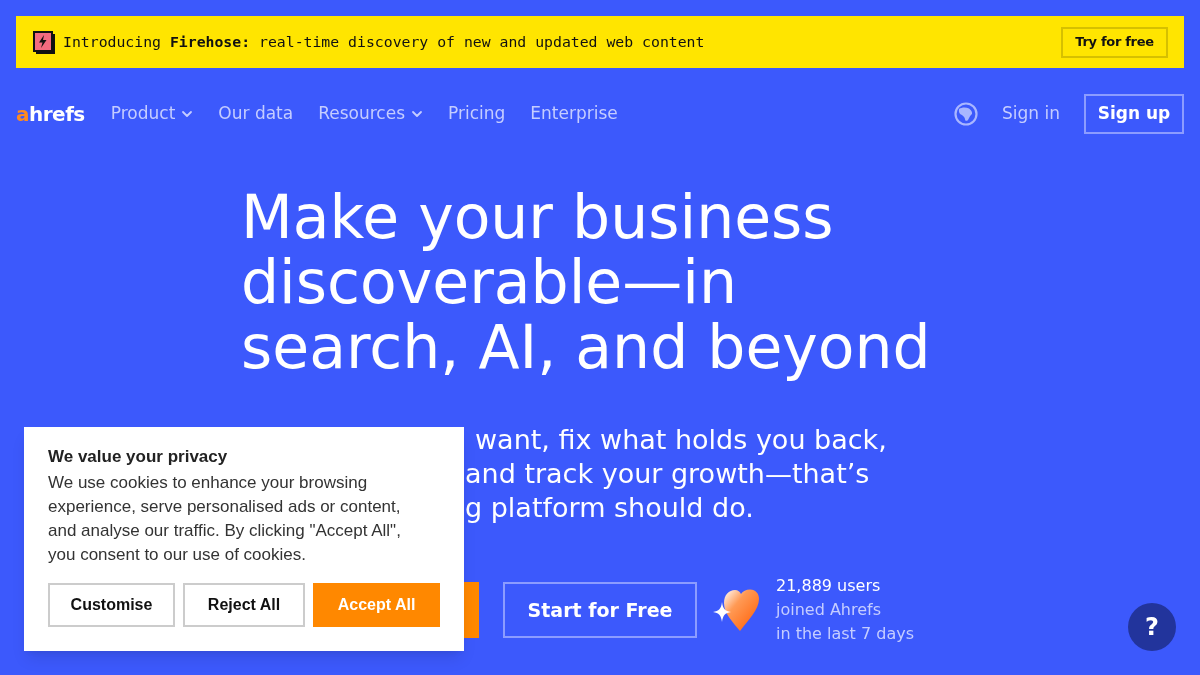 This screenshot has height=675, width=1200. Describe the element at coordinates (384, 41) in the screenshot. I see `announcement-text: Introducing Firehose: real-time discovery of new and updated web content` at that location.